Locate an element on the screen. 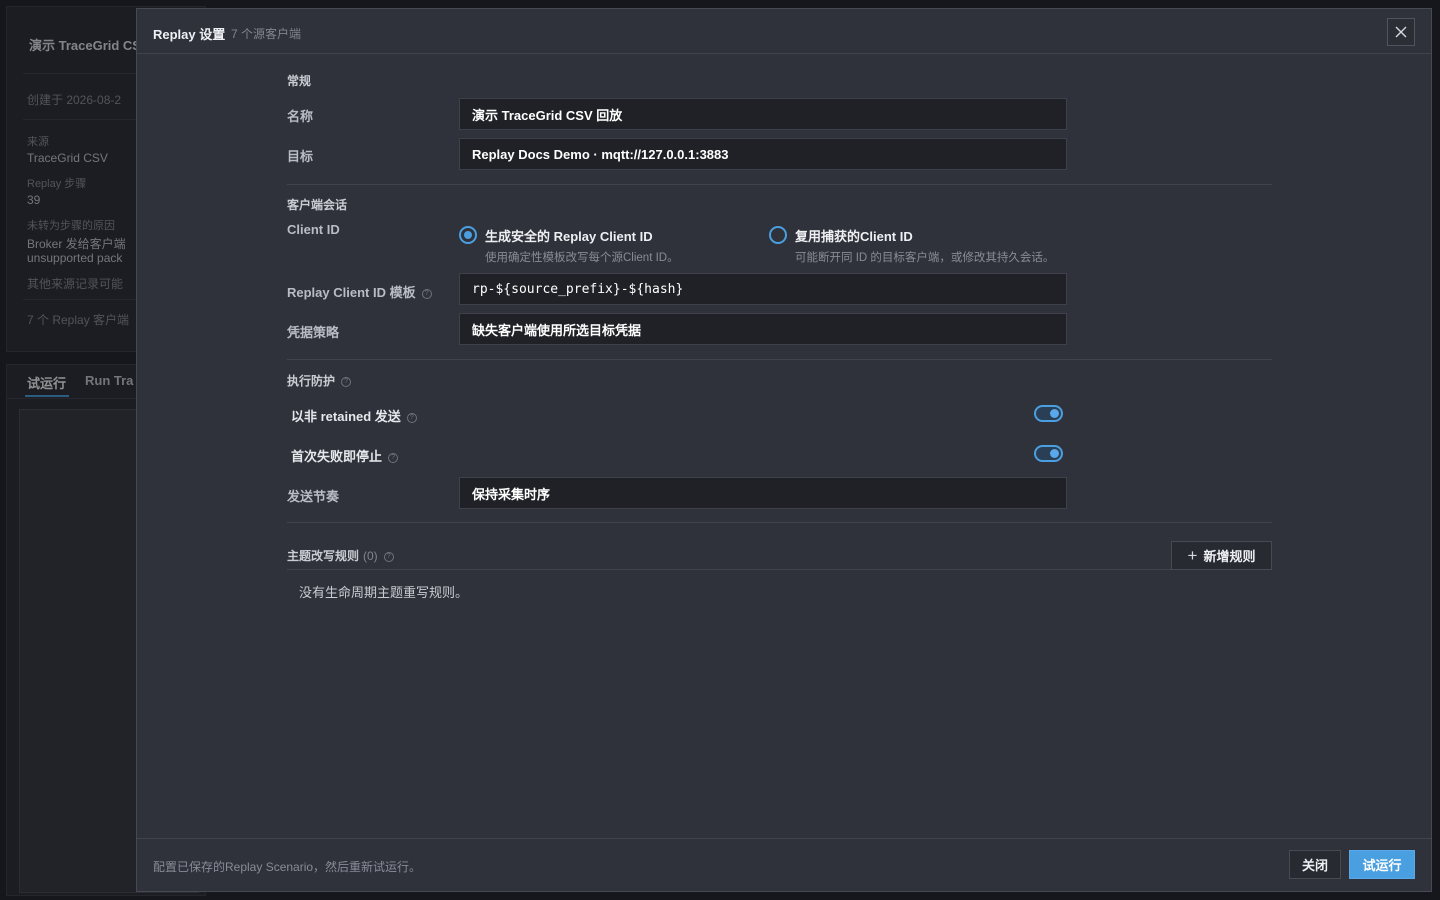 The height and width of the screenshot is (900, 1440). non-retained-text: 以非 retained 发送 is located at coordinates (346, 416).